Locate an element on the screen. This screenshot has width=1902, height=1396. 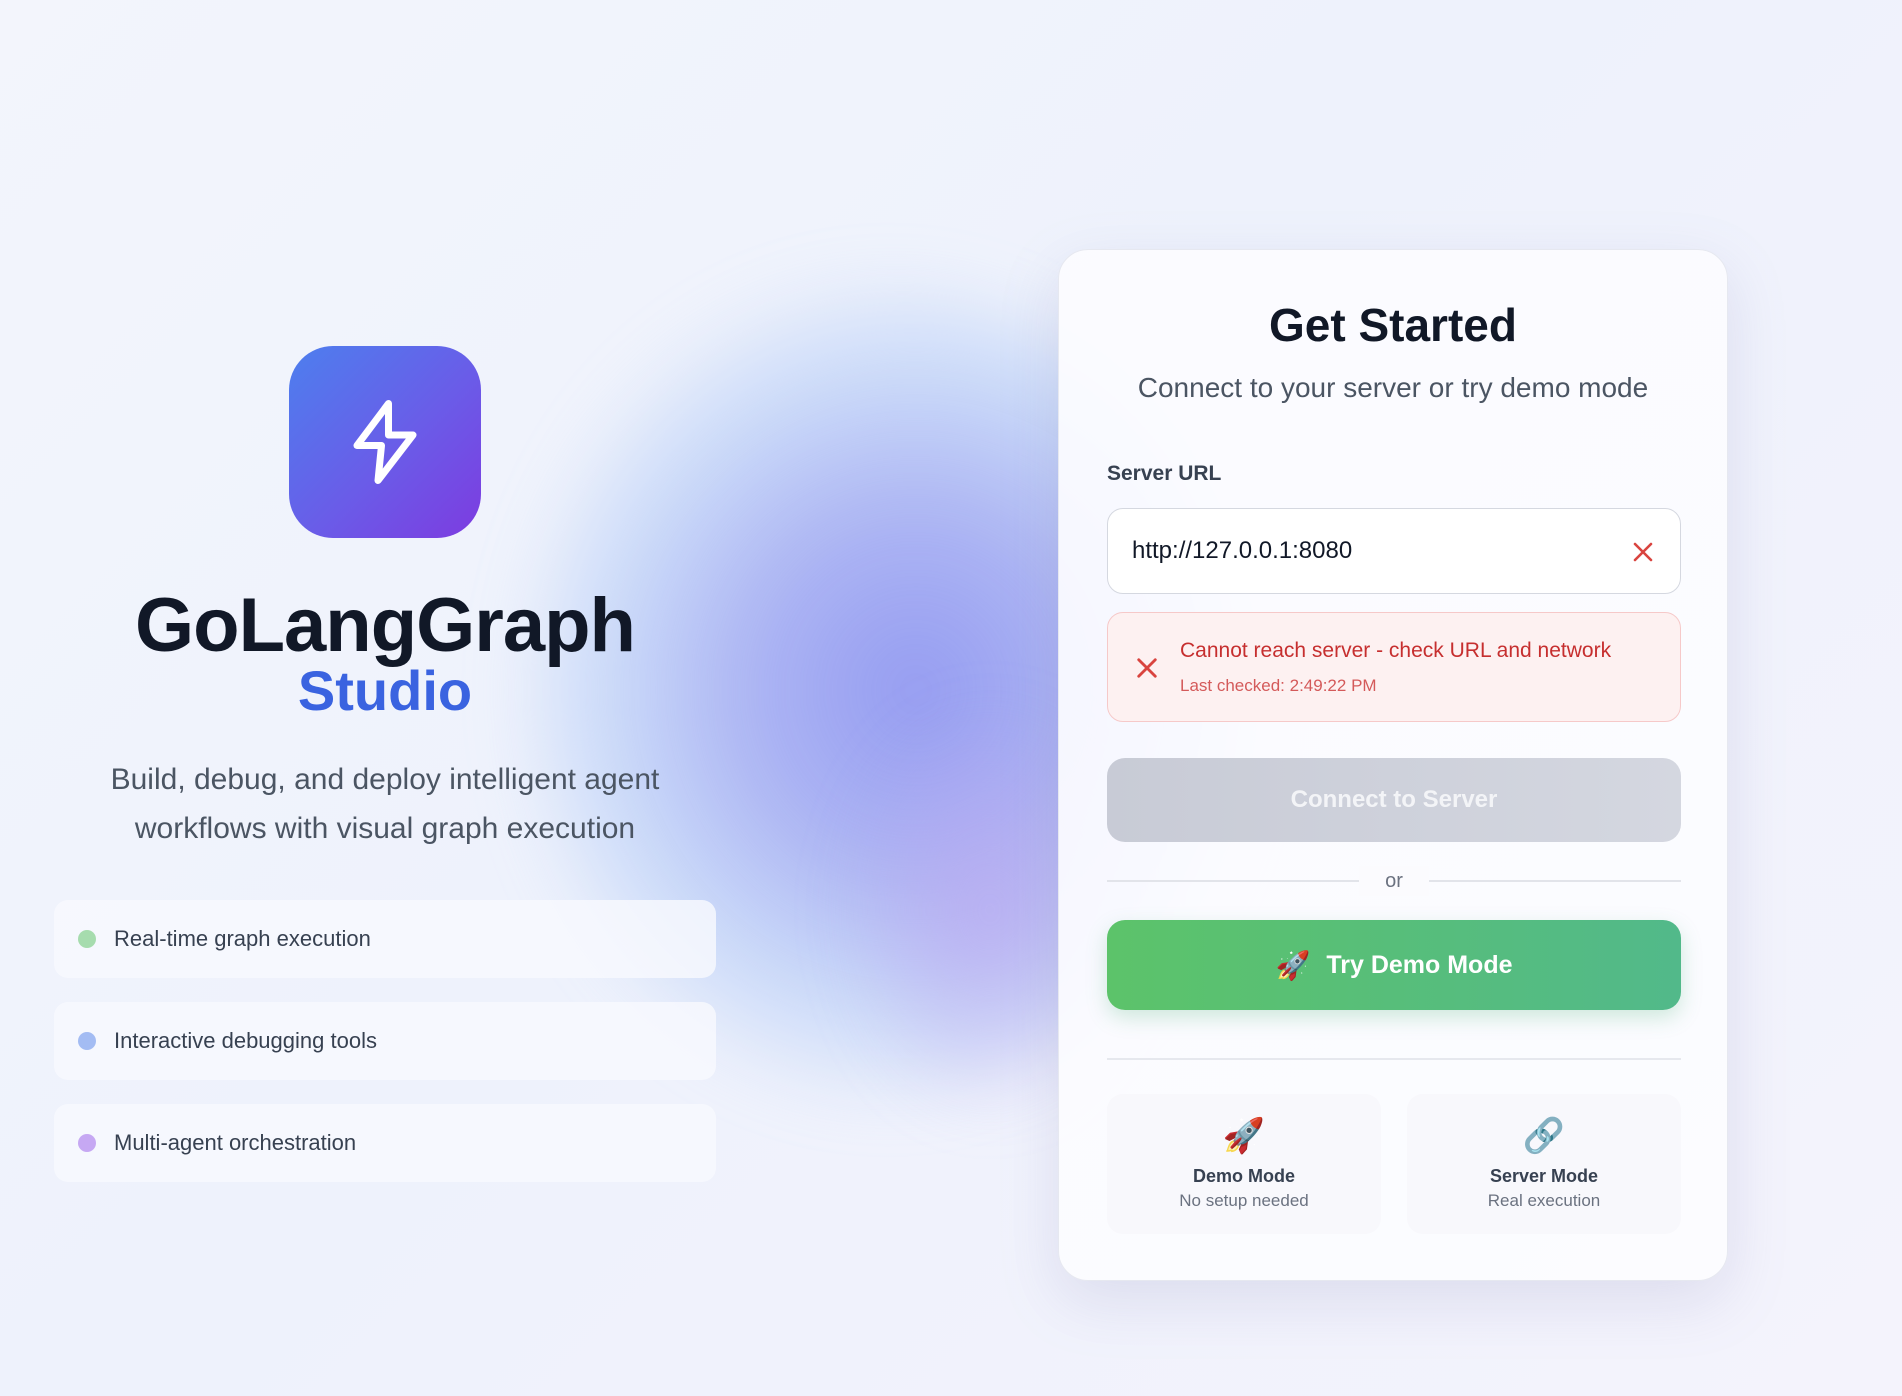
app-logo is located at coordinates (385, 442).